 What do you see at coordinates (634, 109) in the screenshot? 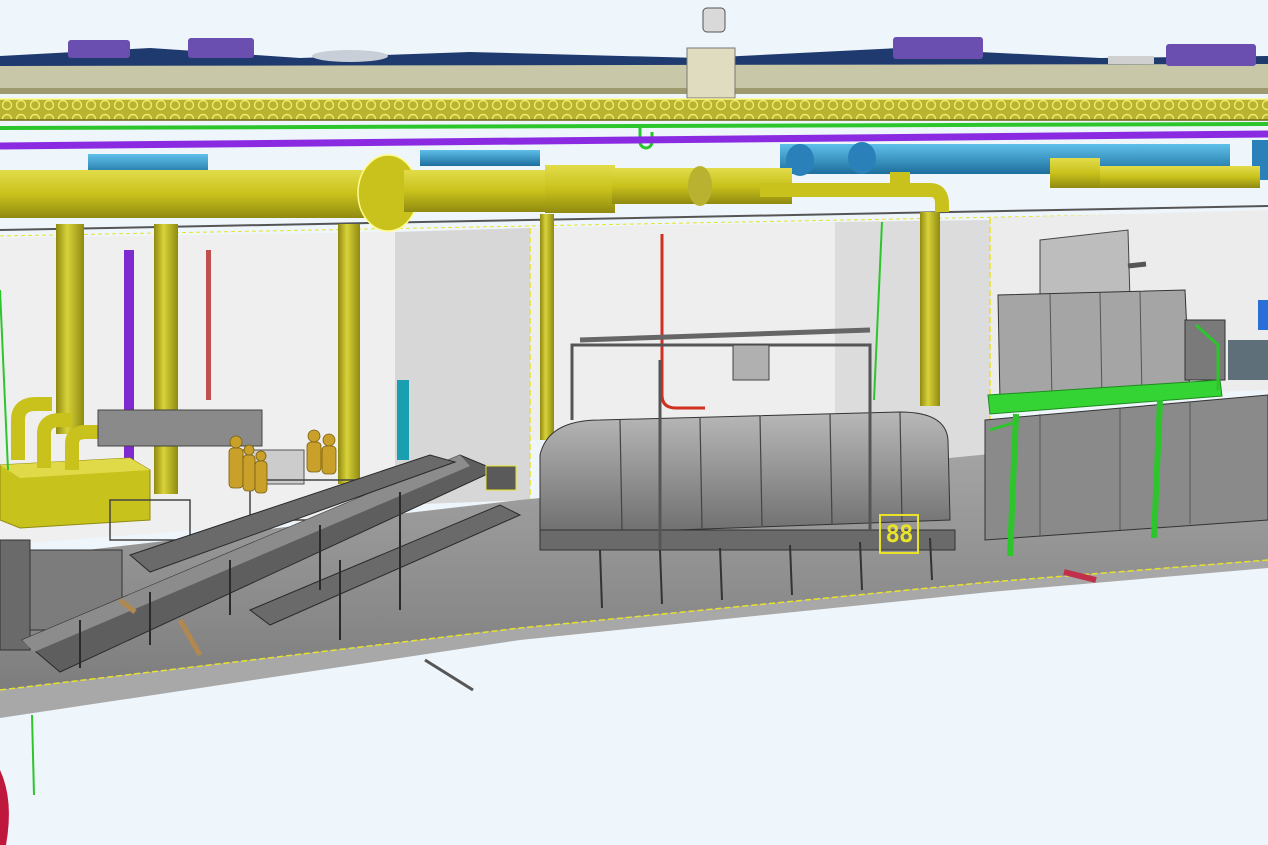
I see `cable-tray` at bounding box center [634, 109].